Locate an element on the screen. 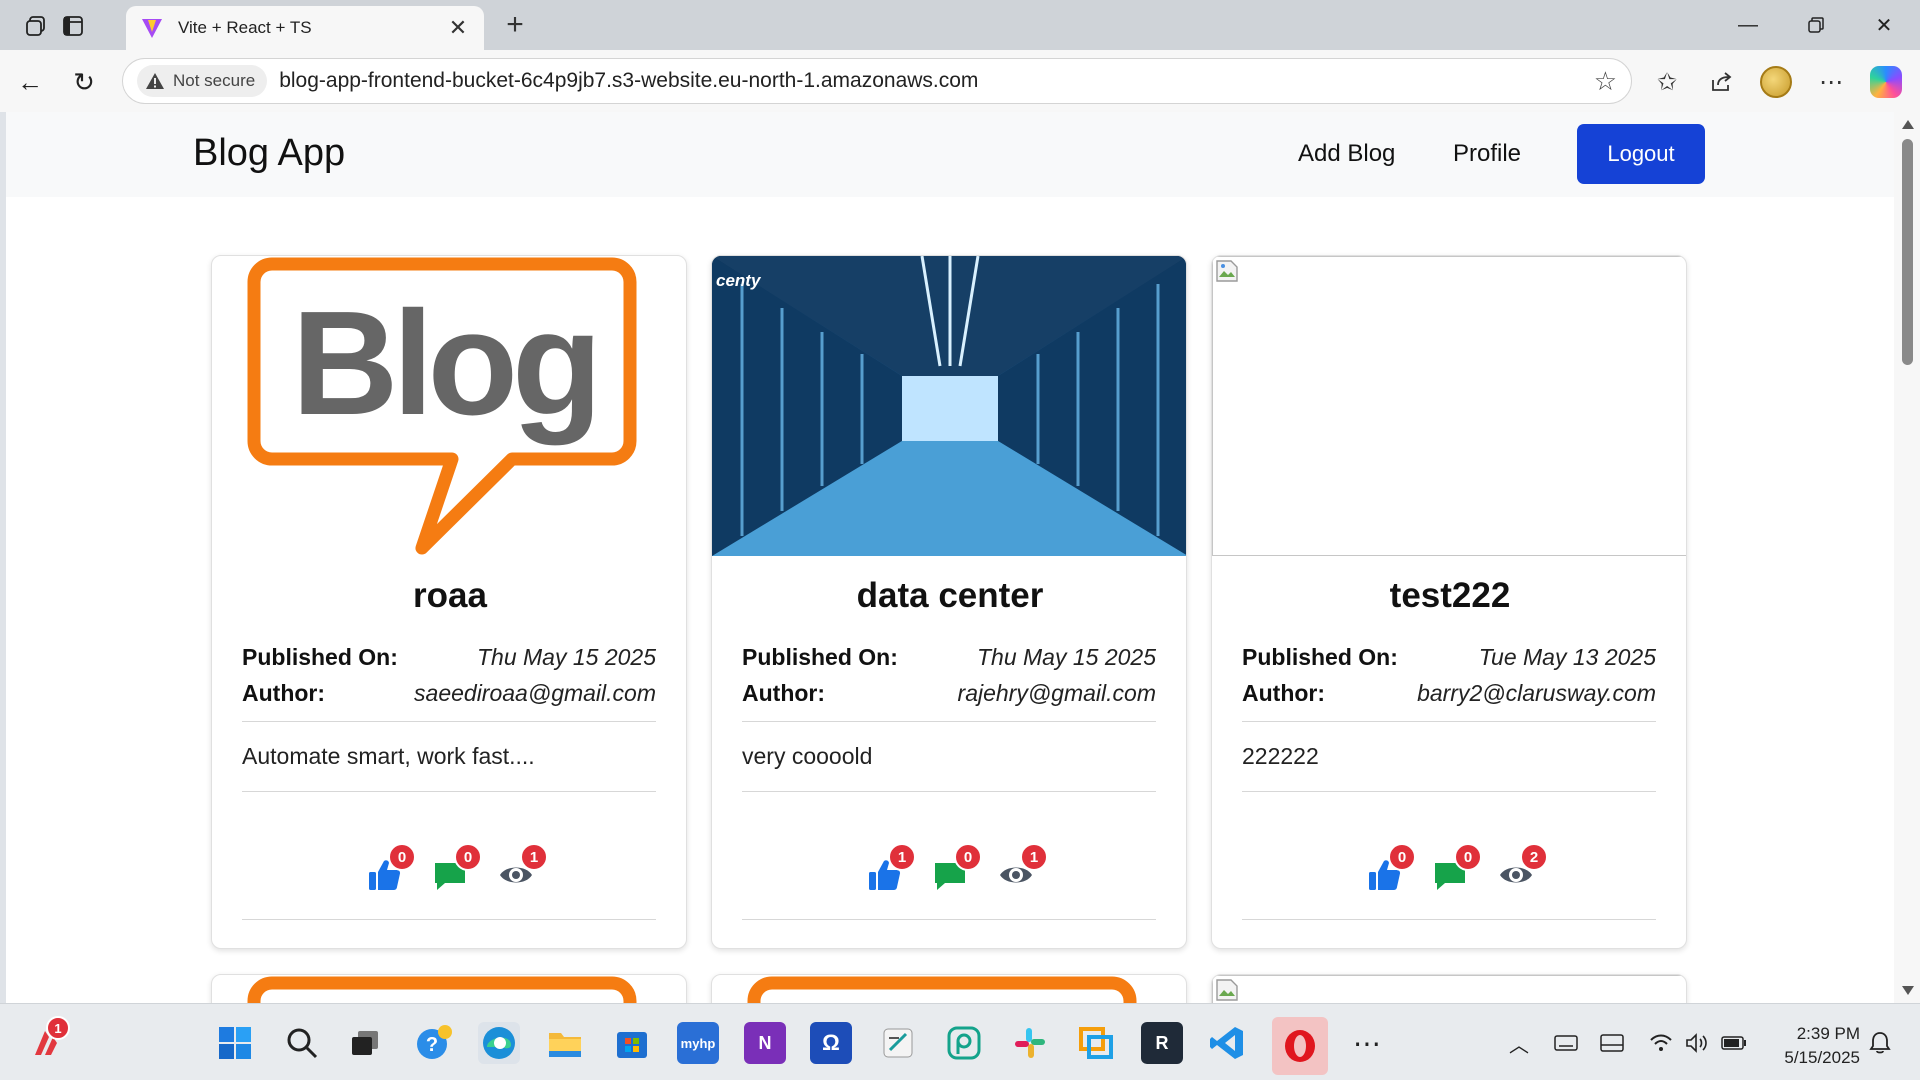  new-tab-button: + is located at coordinates (515, 25).